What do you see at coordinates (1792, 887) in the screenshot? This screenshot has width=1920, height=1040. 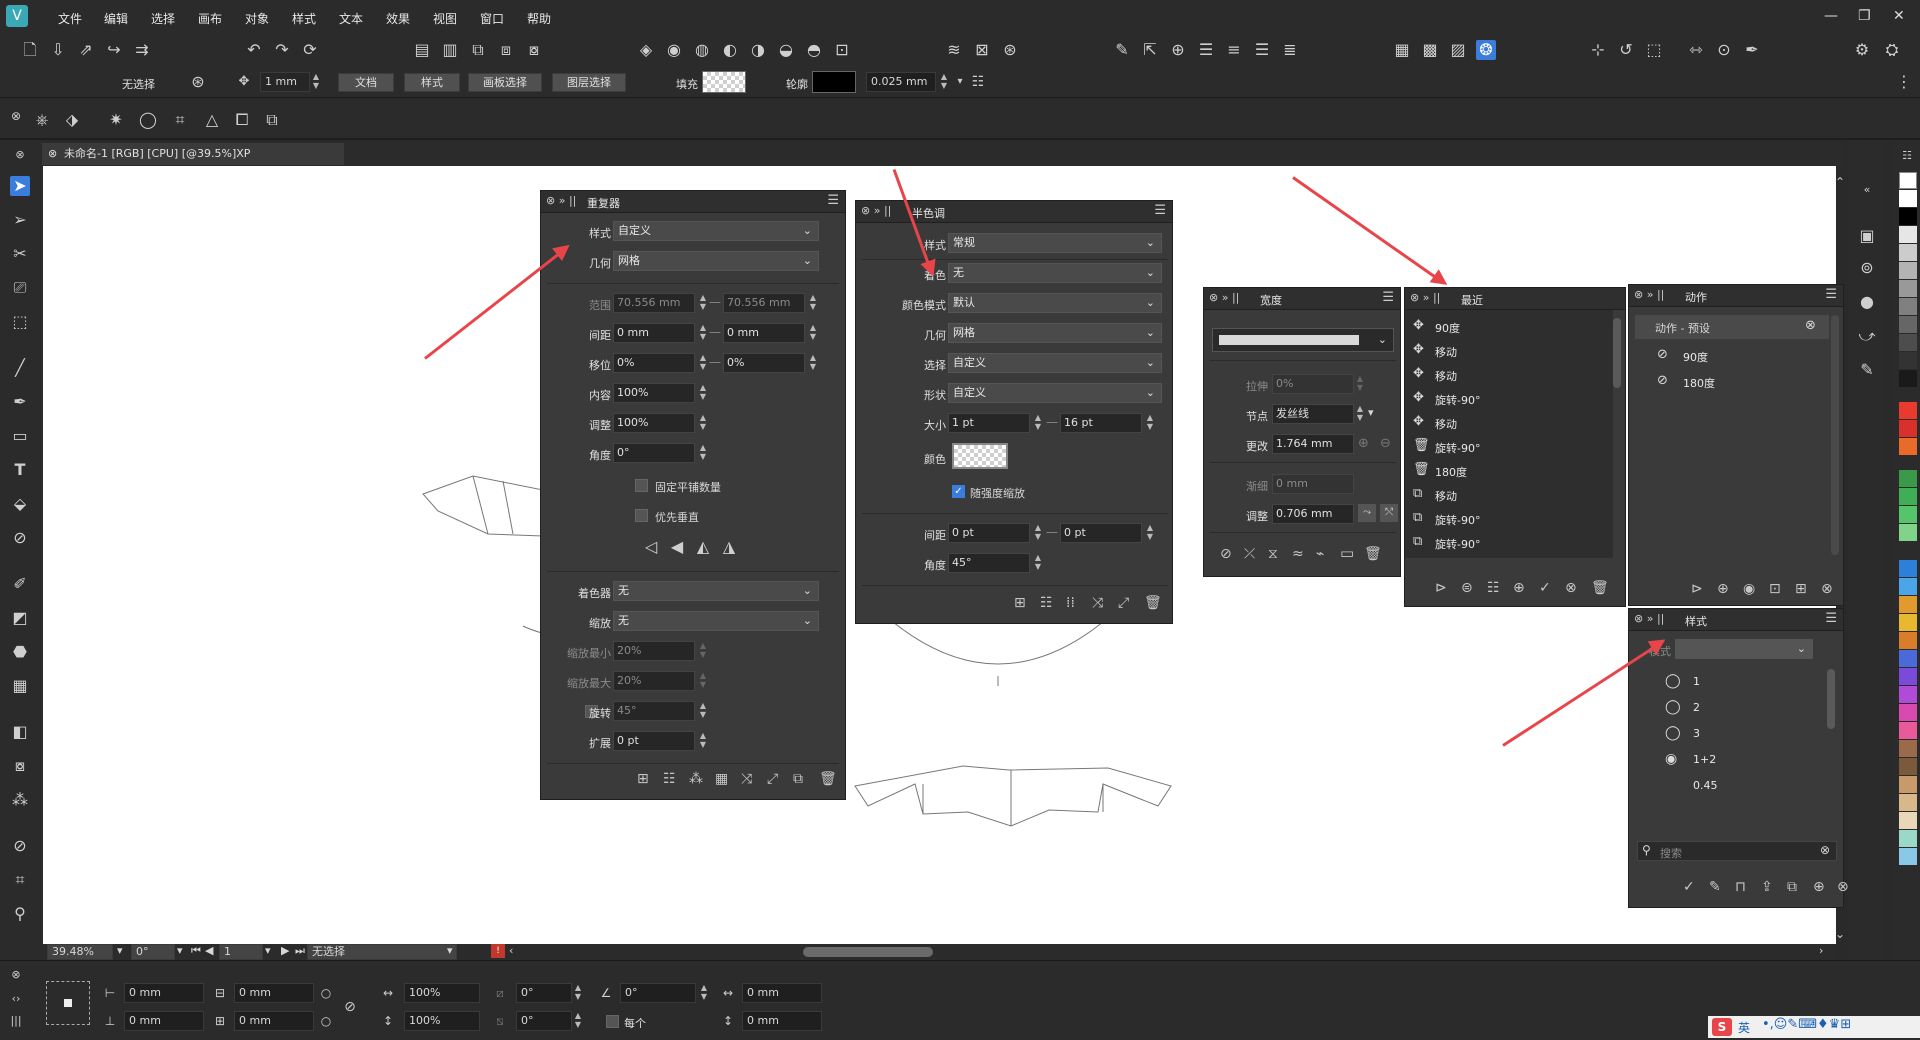 I see `duplicate-icon: ⧉` at bounding box center [1792, 887].